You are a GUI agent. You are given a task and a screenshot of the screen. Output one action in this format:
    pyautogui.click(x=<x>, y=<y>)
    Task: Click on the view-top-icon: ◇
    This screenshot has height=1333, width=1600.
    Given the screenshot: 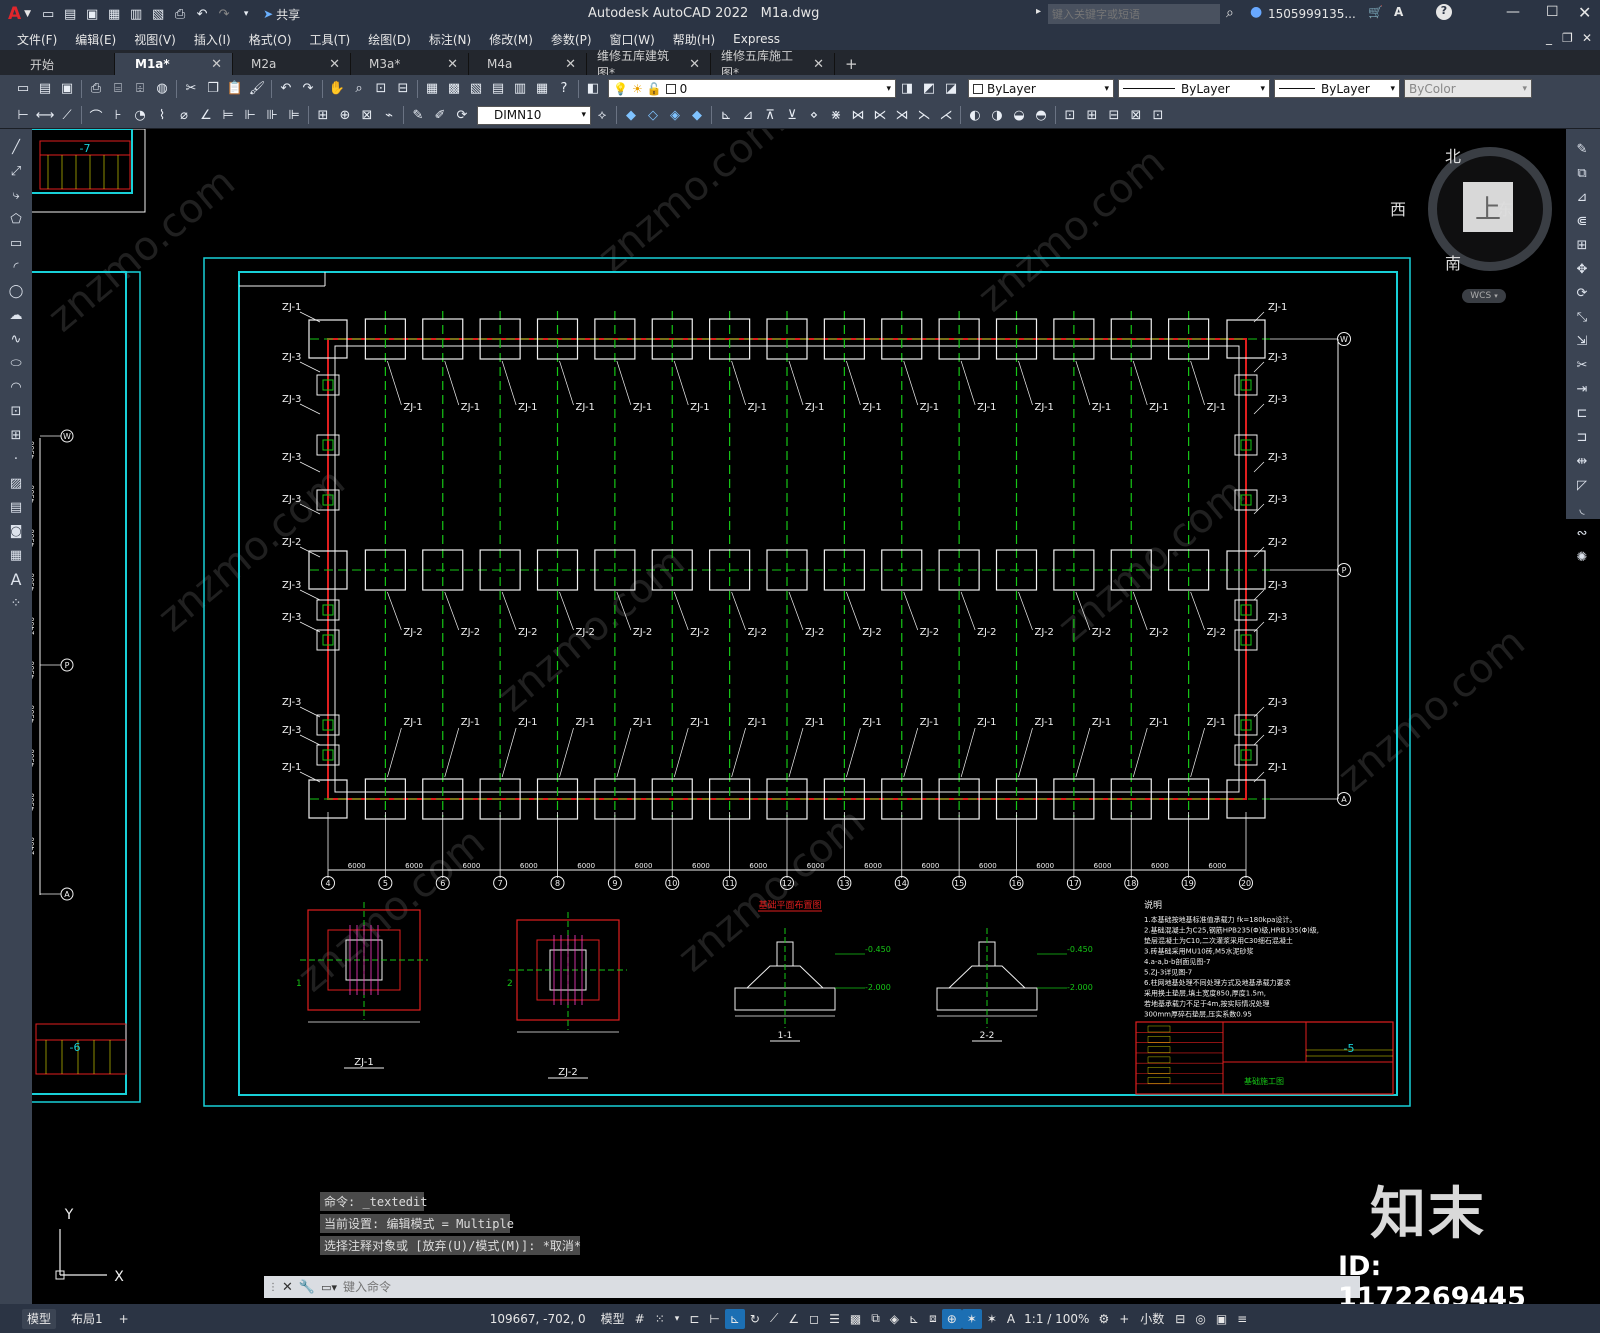 What is the action you would take?
    pyautogui.click(x=653, y=115)
    